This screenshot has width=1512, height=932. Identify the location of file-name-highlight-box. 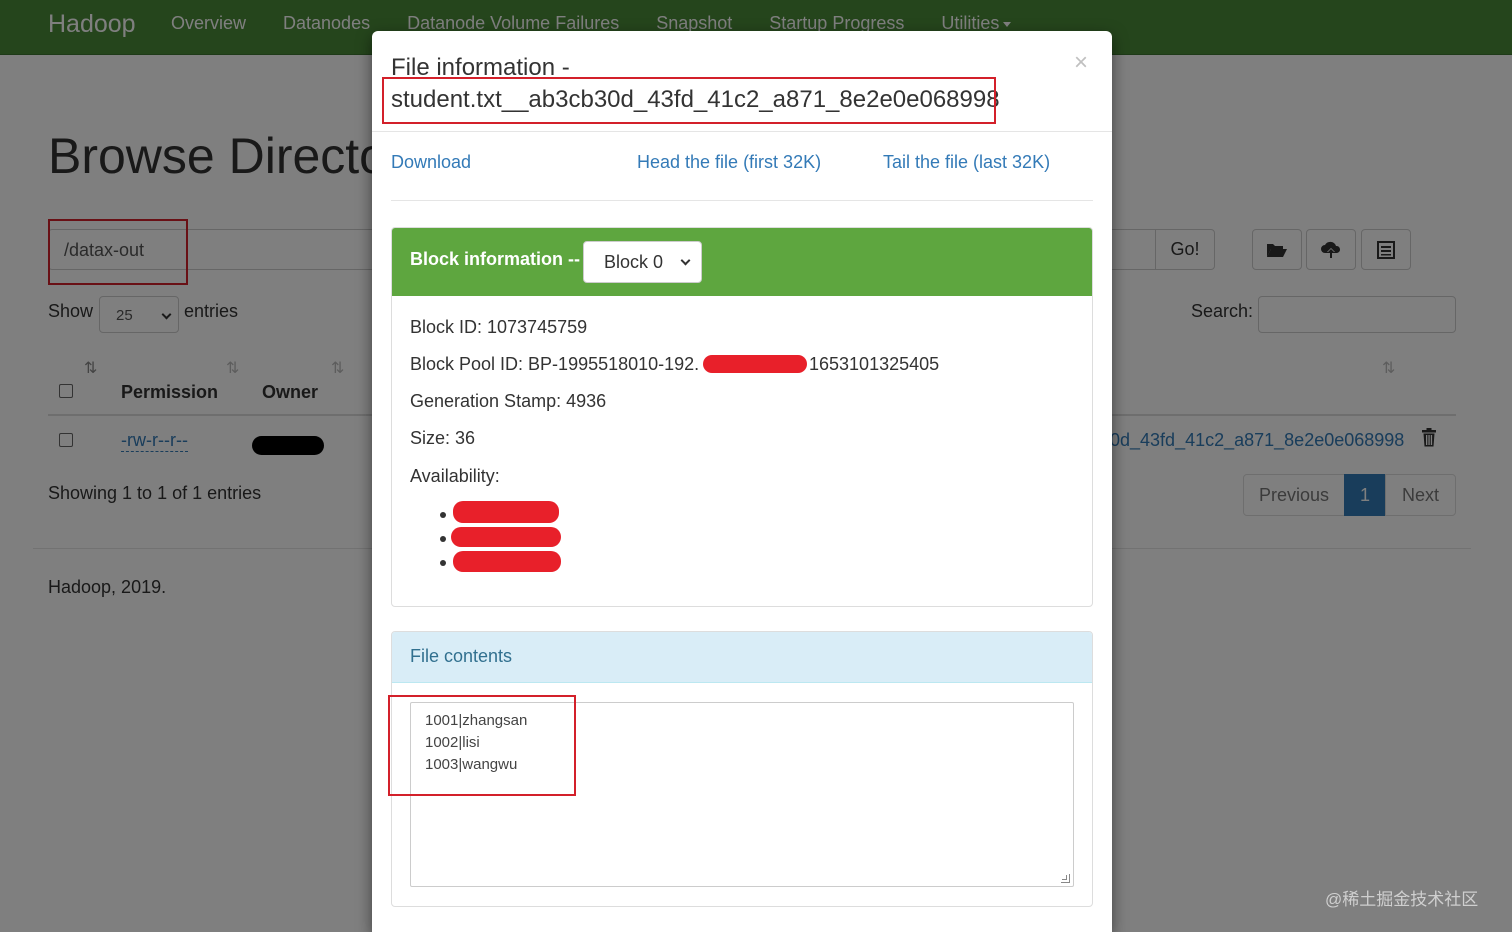
(689, 100).